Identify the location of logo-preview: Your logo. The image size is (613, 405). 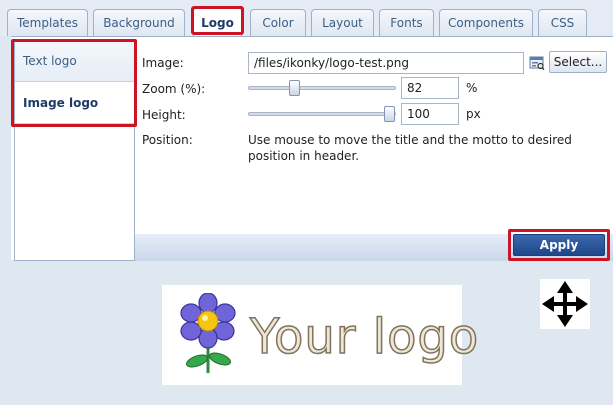
(320, 335).